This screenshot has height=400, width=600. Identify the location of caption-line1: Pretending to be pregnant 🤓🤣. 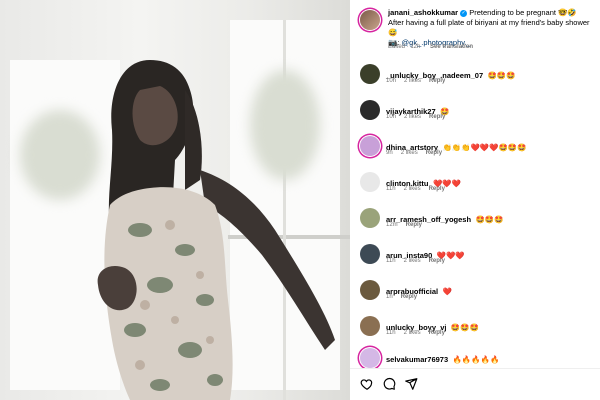
(523, 12).